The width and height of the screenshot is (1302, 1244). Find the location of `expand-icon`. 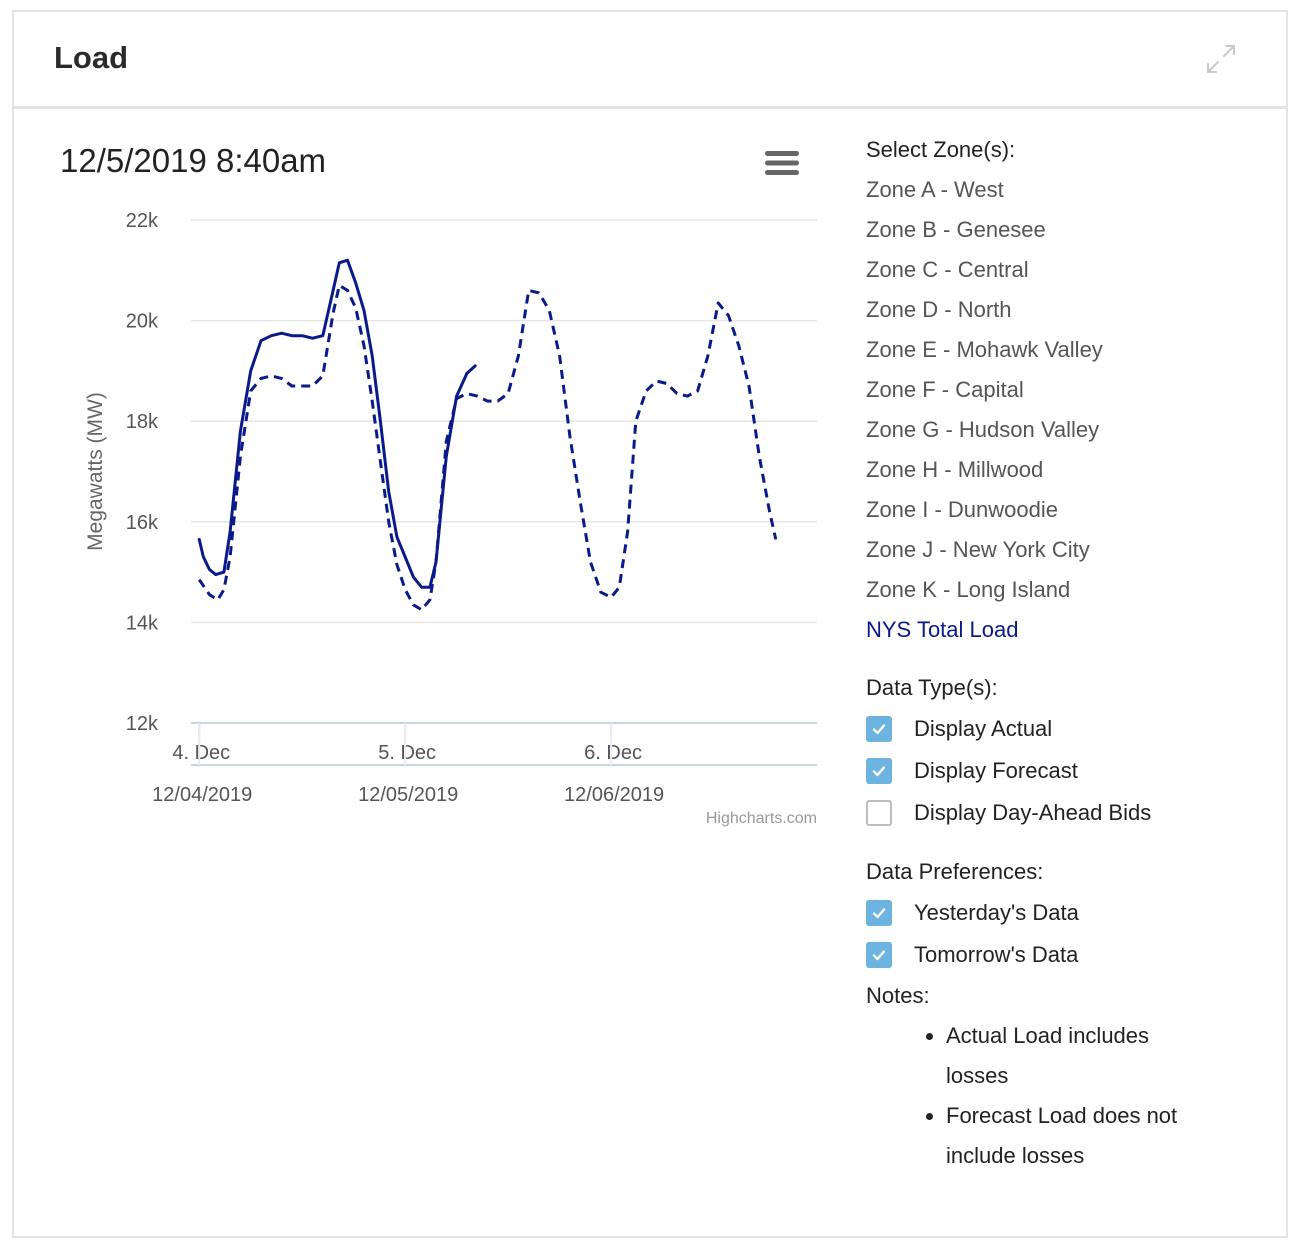

expand-icon is located at coordinates (1221, 59).